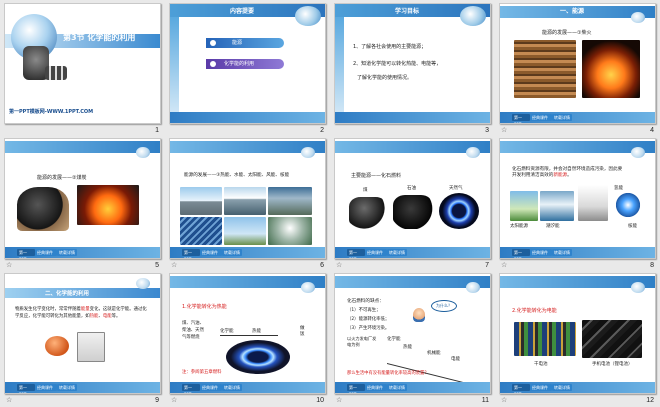 The width and height of the screenshot is (660, 407). What do you see at coordinates (201, 231) in the screenshot?
I see `solar-panel-image` at bounding box center [201, 231].